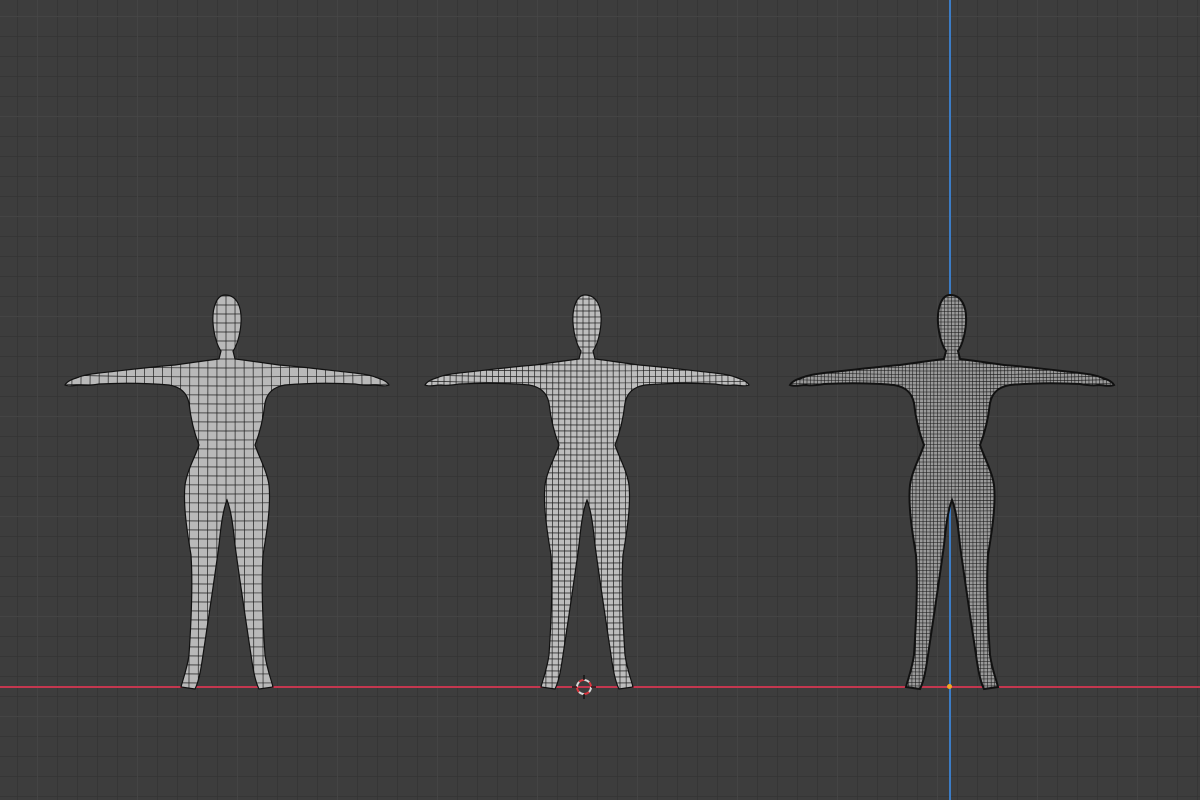  I want to click on origin-dot-icon, so click(949, 686).